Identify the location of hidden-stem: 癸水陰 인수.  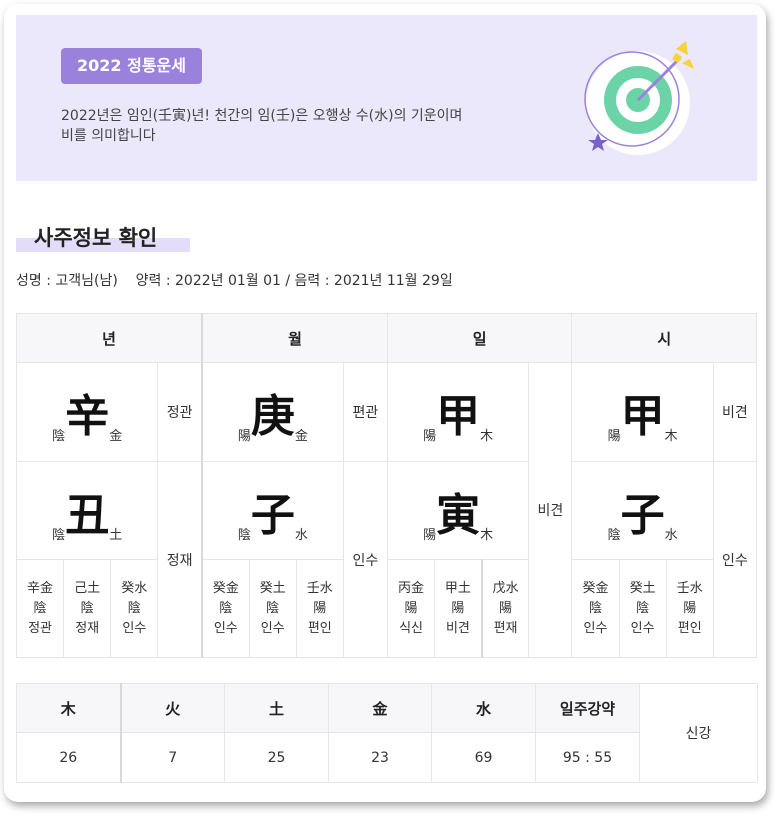
(134, 608).